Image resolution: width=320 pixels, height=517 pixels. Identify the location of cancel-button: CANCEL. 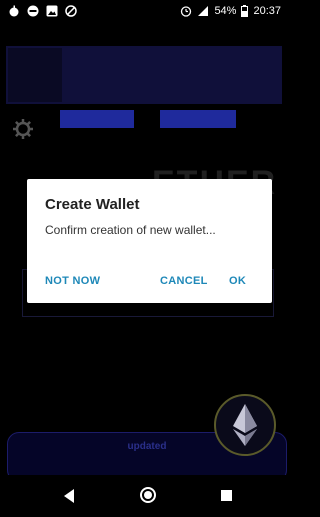
(184, 281).